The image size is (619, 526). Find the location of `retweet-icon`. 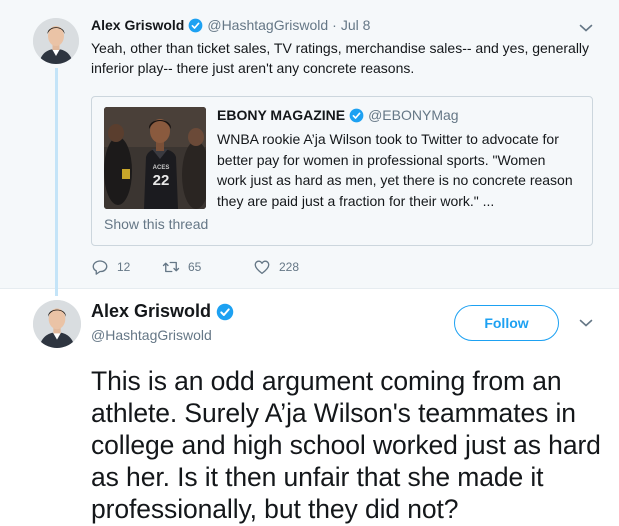

retweet-icon is located at coordinates (171, 267).